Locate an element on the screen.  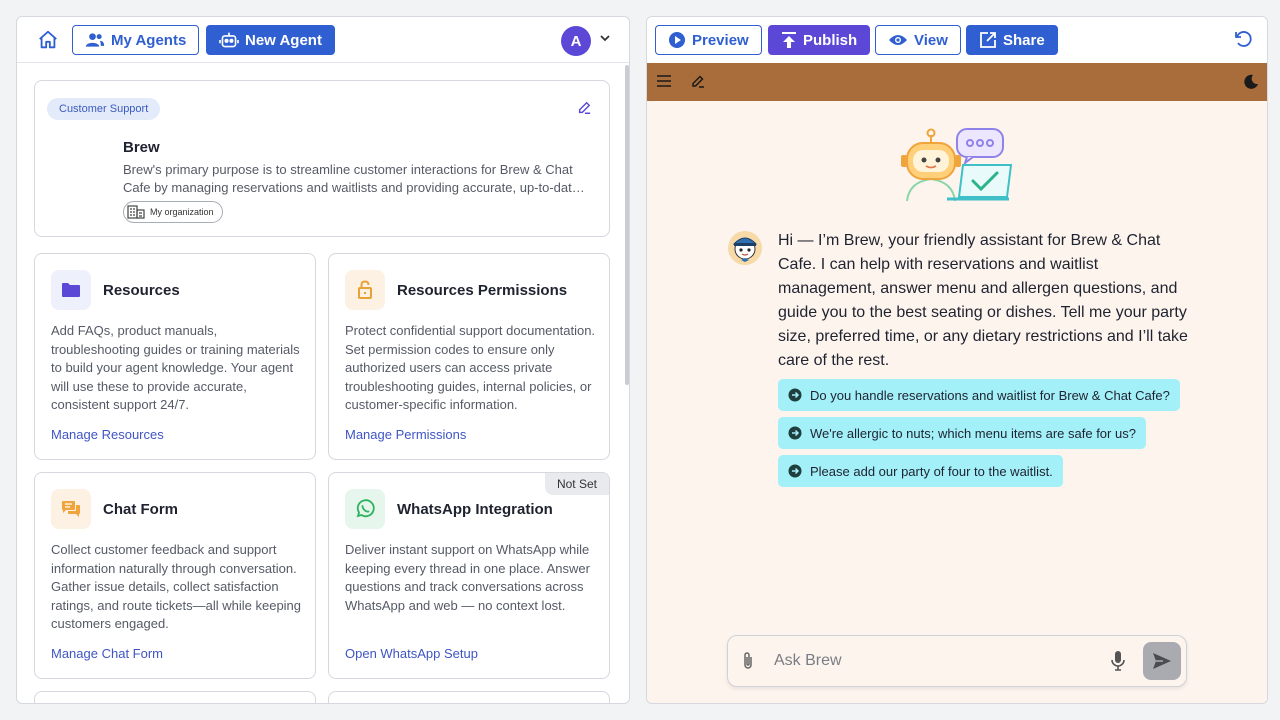
open-whatsapp-setup-link: Open WhatsApp Setup is located at coordinates (411, 653).